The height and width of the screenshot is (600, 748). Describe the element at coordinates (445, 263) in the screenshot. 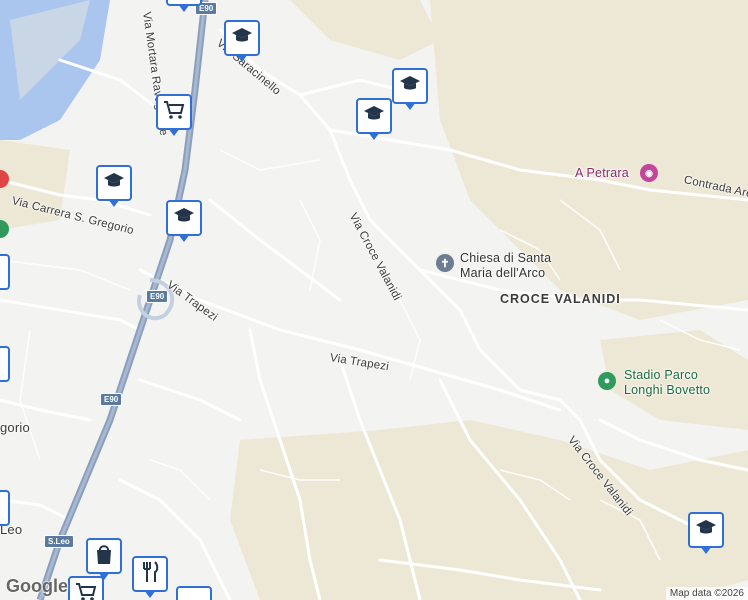

I see `church-icon: ✝` at that location.